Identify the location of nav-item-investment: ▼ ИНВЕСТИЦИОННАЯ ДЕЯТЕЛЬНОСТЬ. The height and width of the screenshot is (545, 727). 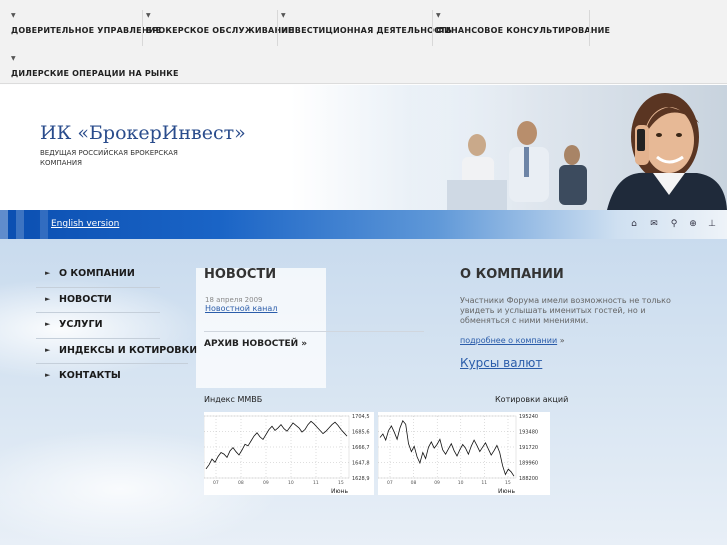
(367, 23).